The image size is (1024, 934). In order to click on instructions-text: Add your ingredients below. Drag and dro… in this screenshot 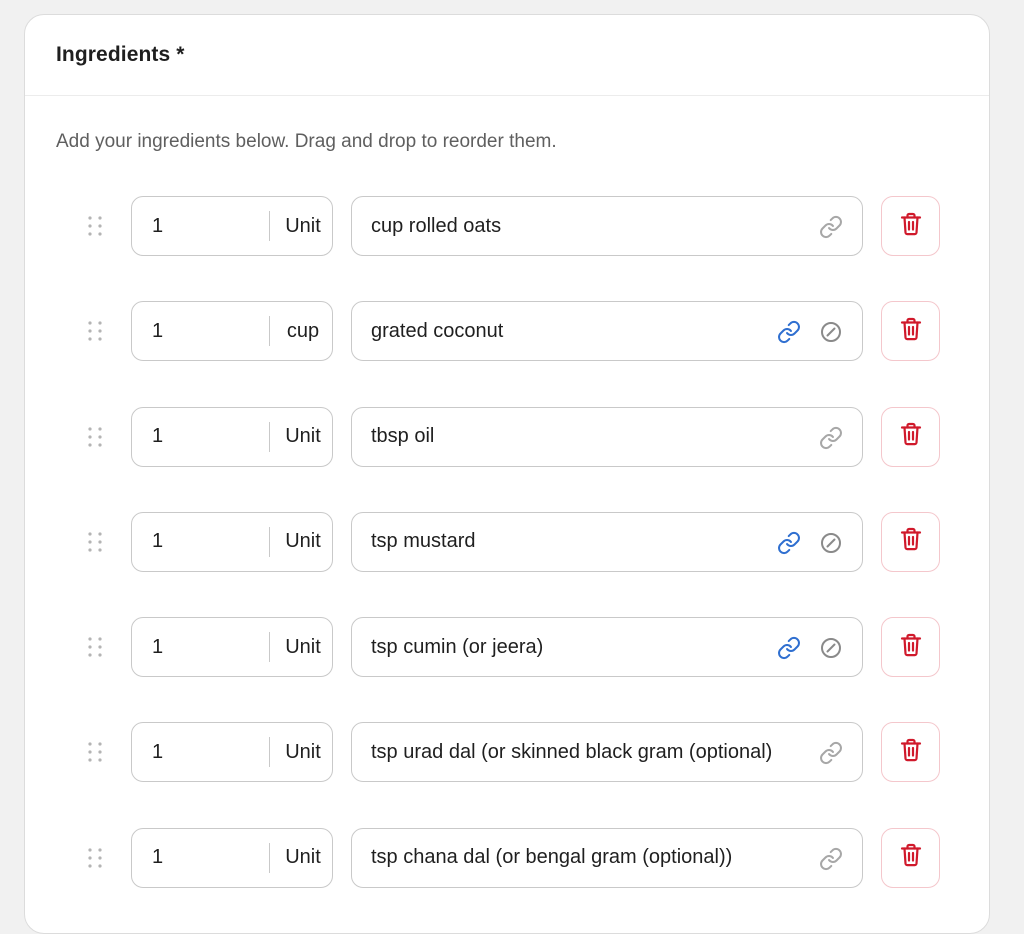, I will do `click(306, 141)`.